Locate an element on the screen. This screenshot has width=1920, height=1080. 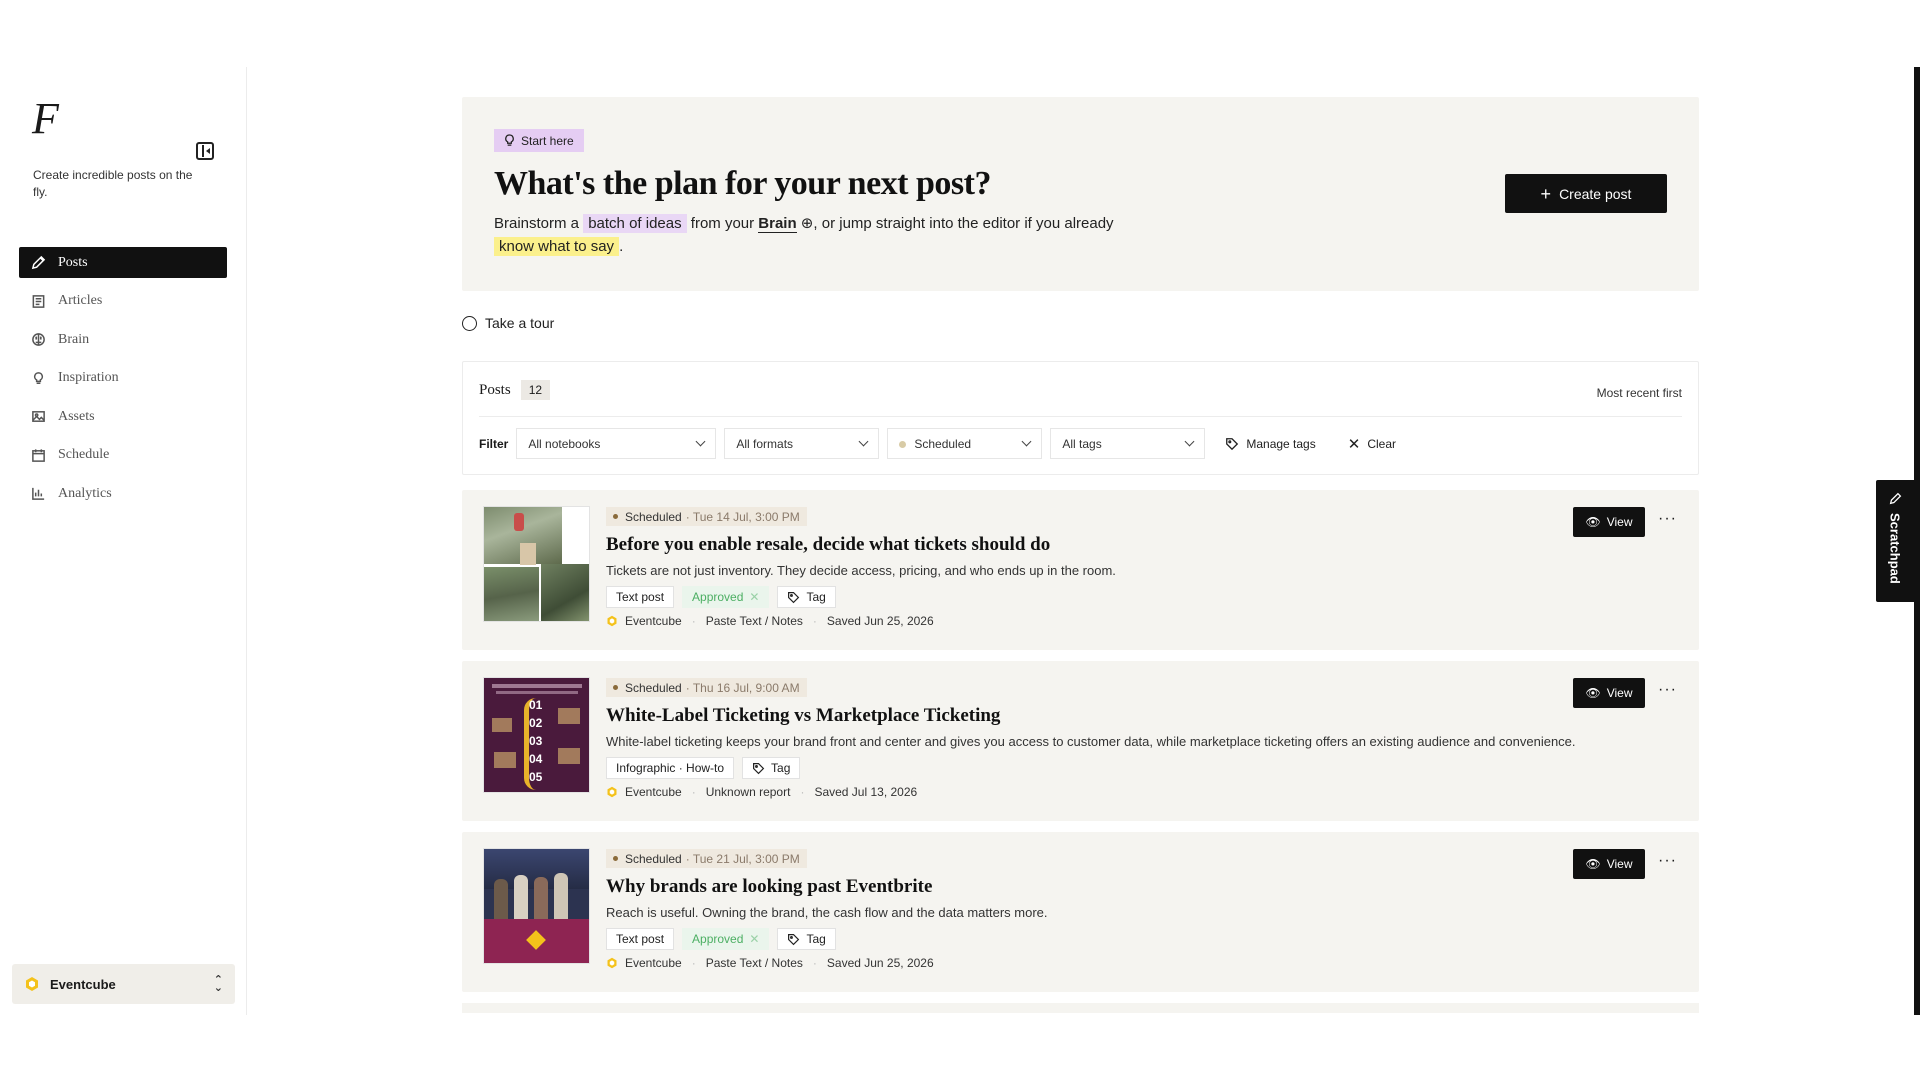
scheduled-time: · Thu 16 Jul, 9:00 AM is located at coordinates (742, 687).